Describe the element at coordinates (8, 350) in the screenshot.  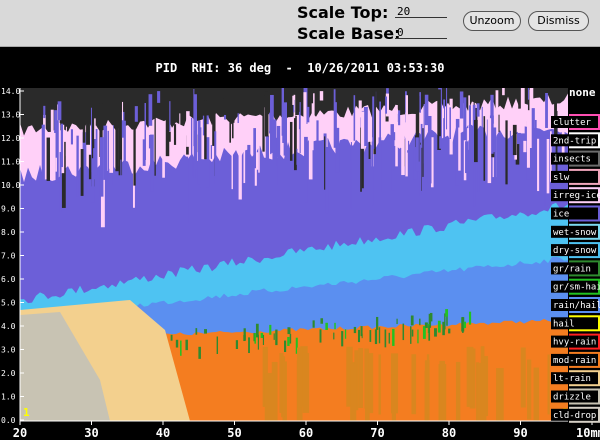
I see `y-tick-label: 3.0` at that location.